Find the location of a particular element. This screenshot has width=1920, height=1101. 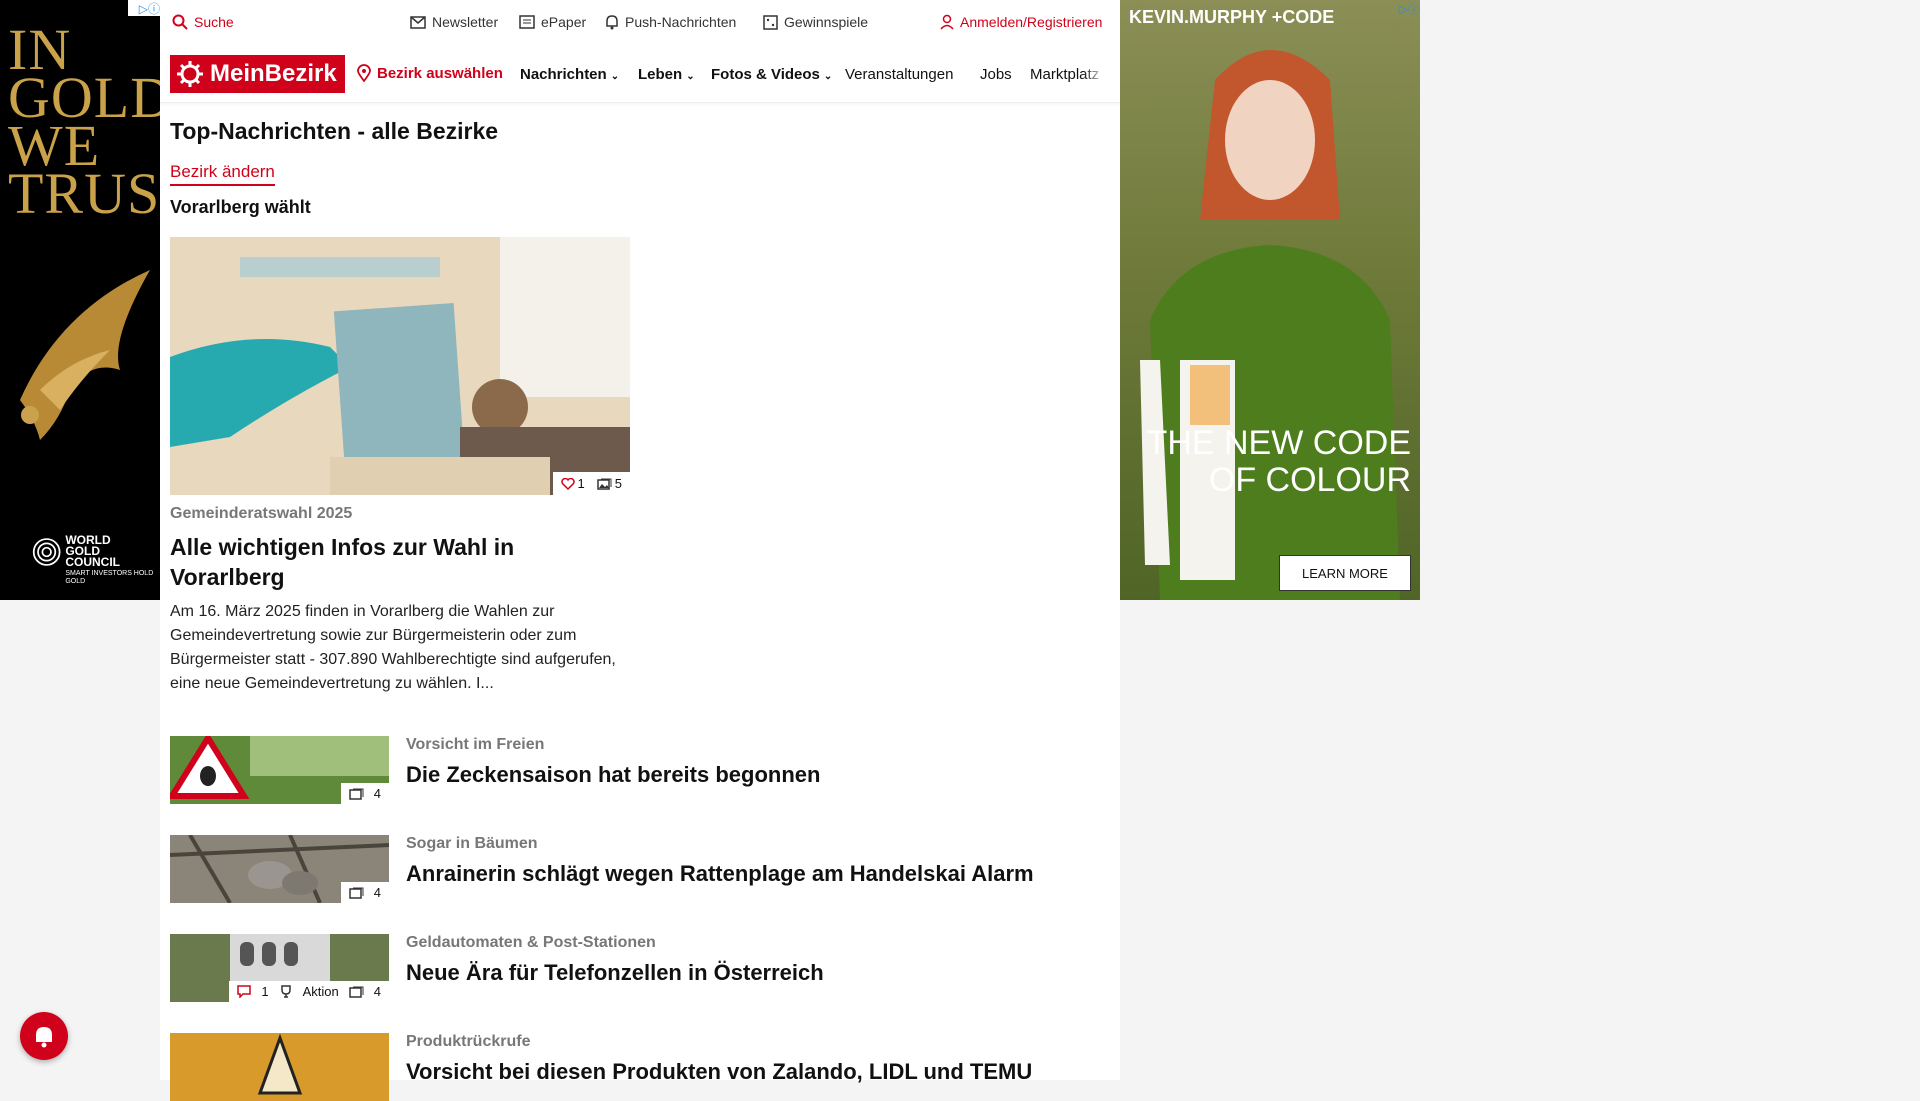

hero-kicker: Gemeinderatswahl 2025 is located at coordinates (261, 513).